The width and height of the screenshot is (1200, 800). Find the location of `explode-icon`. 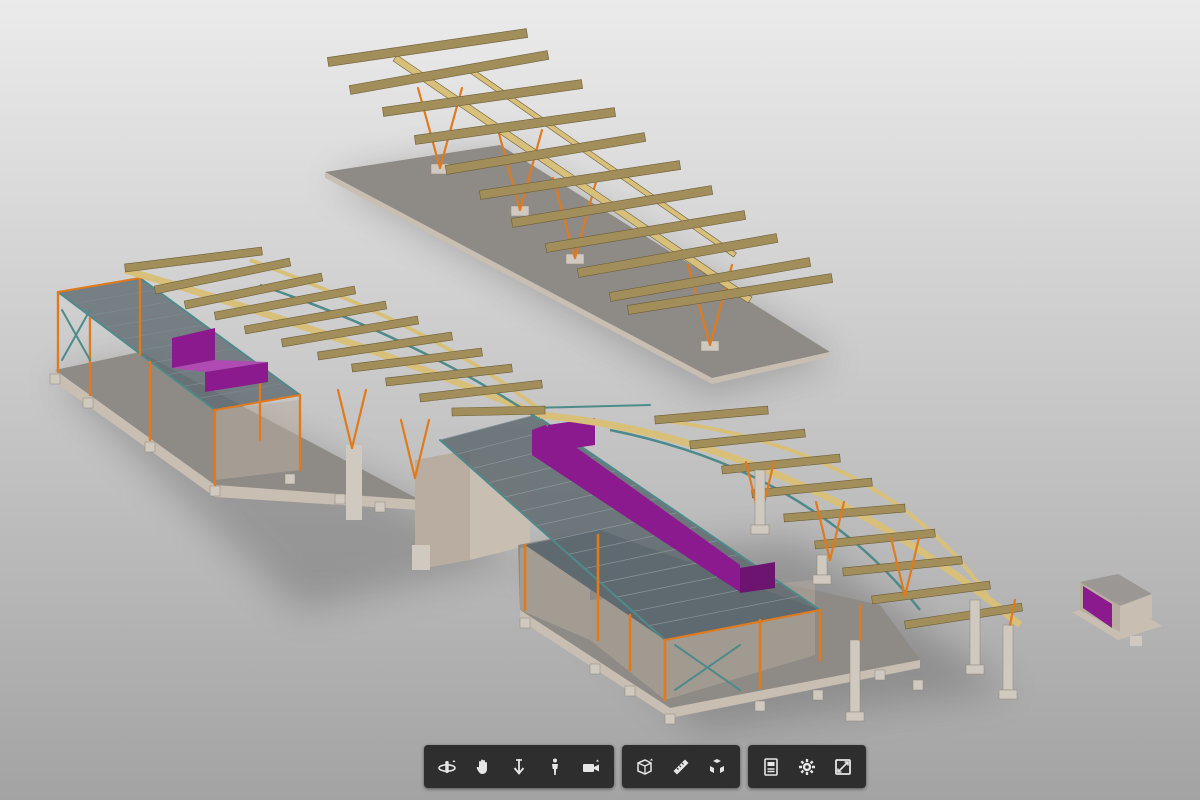

explode-icon is located at coordinates (717, 765).